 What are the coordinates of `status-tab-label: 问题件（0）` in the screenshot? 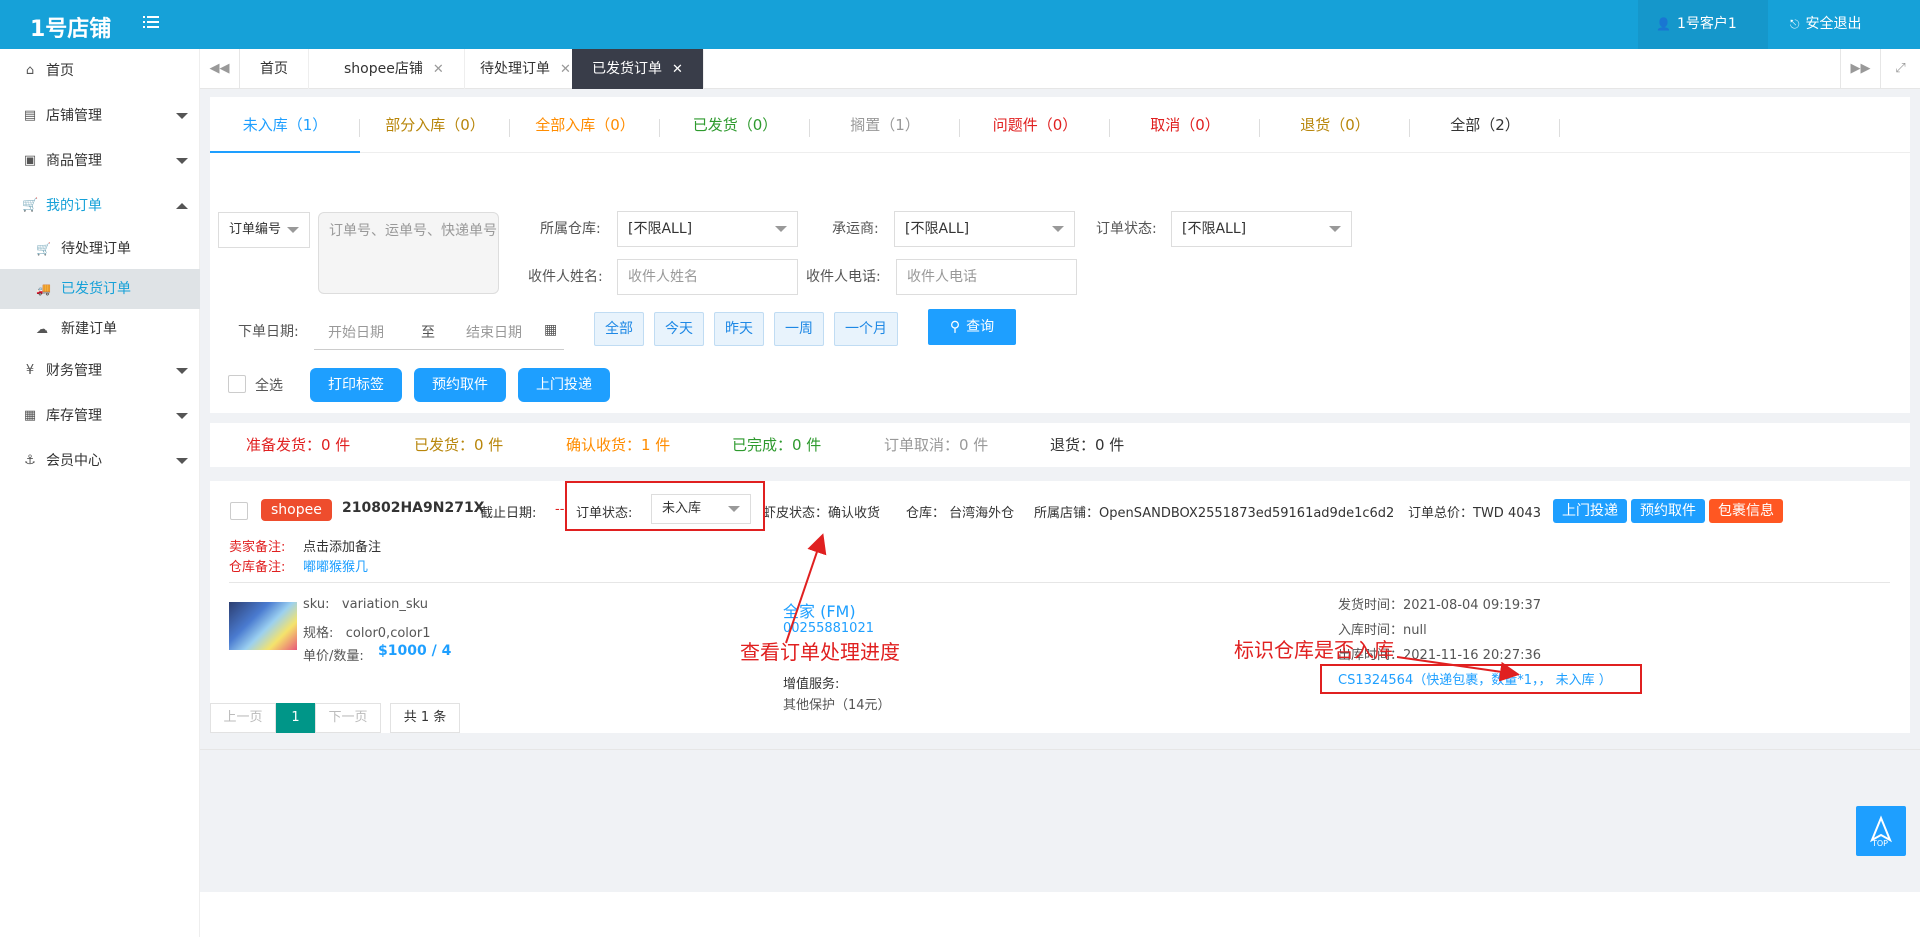 It's located at (1035, 125).